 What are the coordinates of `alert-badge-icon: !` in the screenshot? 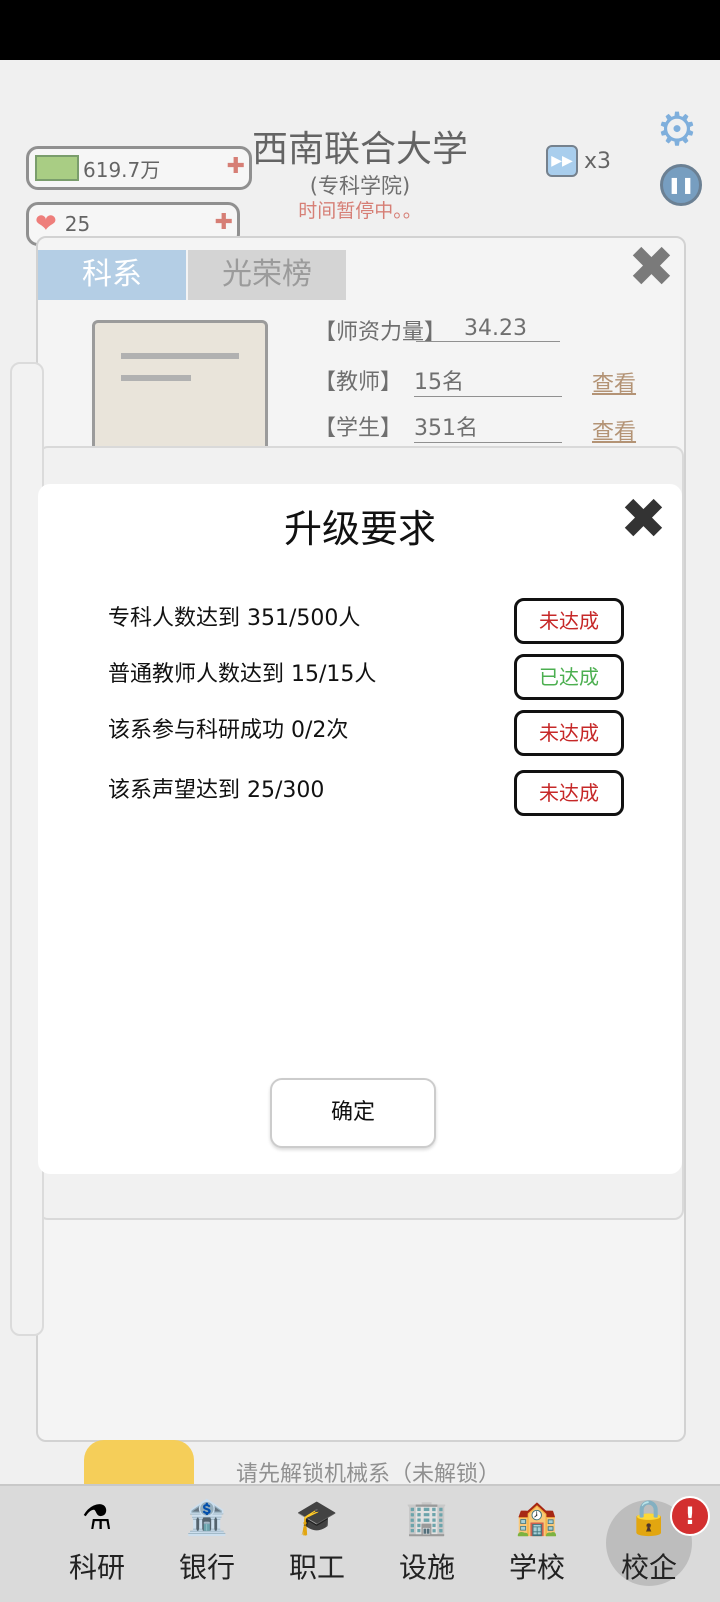 It's located at (690, 1516).